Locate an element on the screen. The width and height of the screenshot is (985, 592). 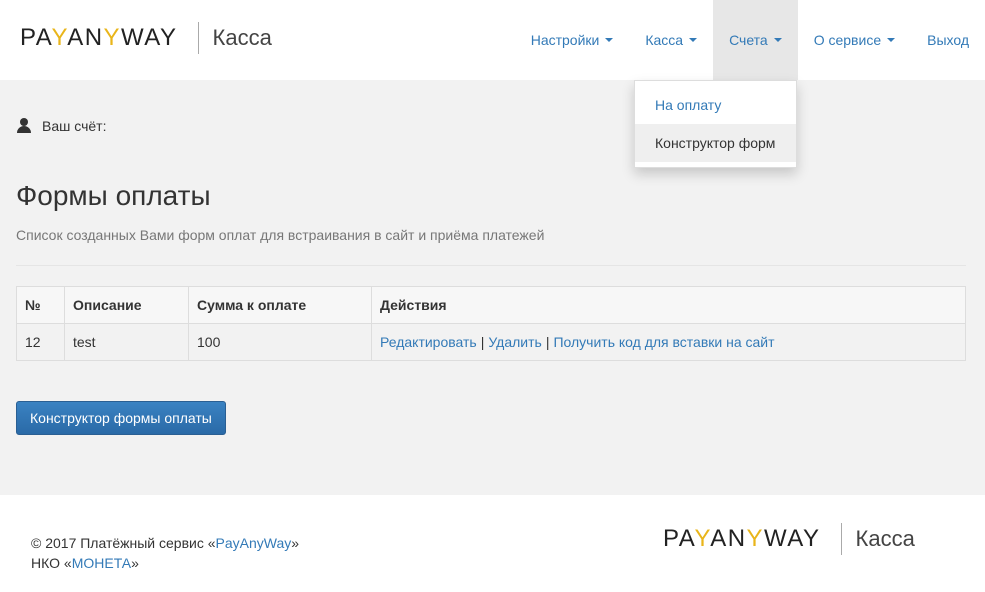
section-divider is located at coordinates (491, 265).